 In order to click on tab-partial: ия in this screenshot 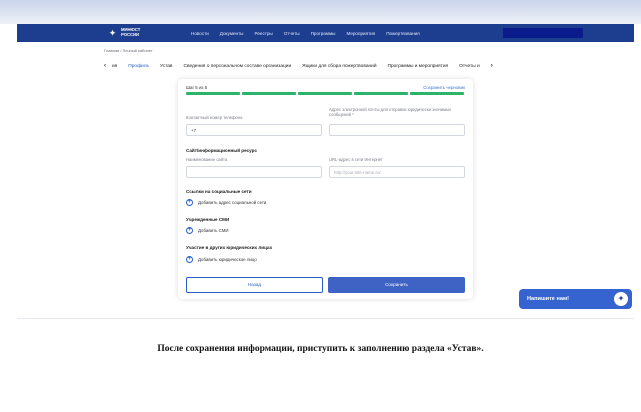, I will do `click(114, 66)`.